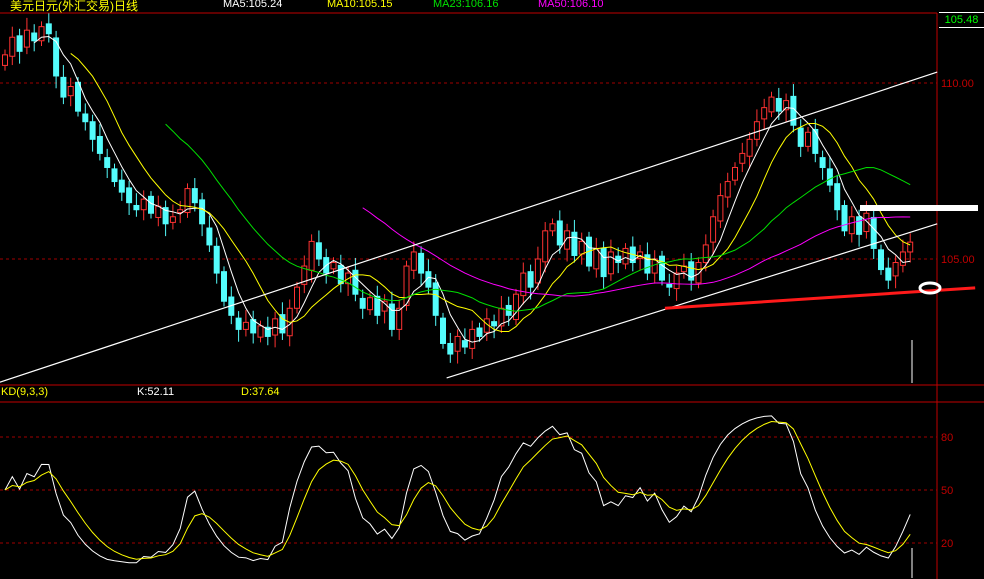 The image size is (984, 579). What do you see at coordinates (636, 252) in the screenshot?
I see `ma50-line` at bounding box center [636, 252].